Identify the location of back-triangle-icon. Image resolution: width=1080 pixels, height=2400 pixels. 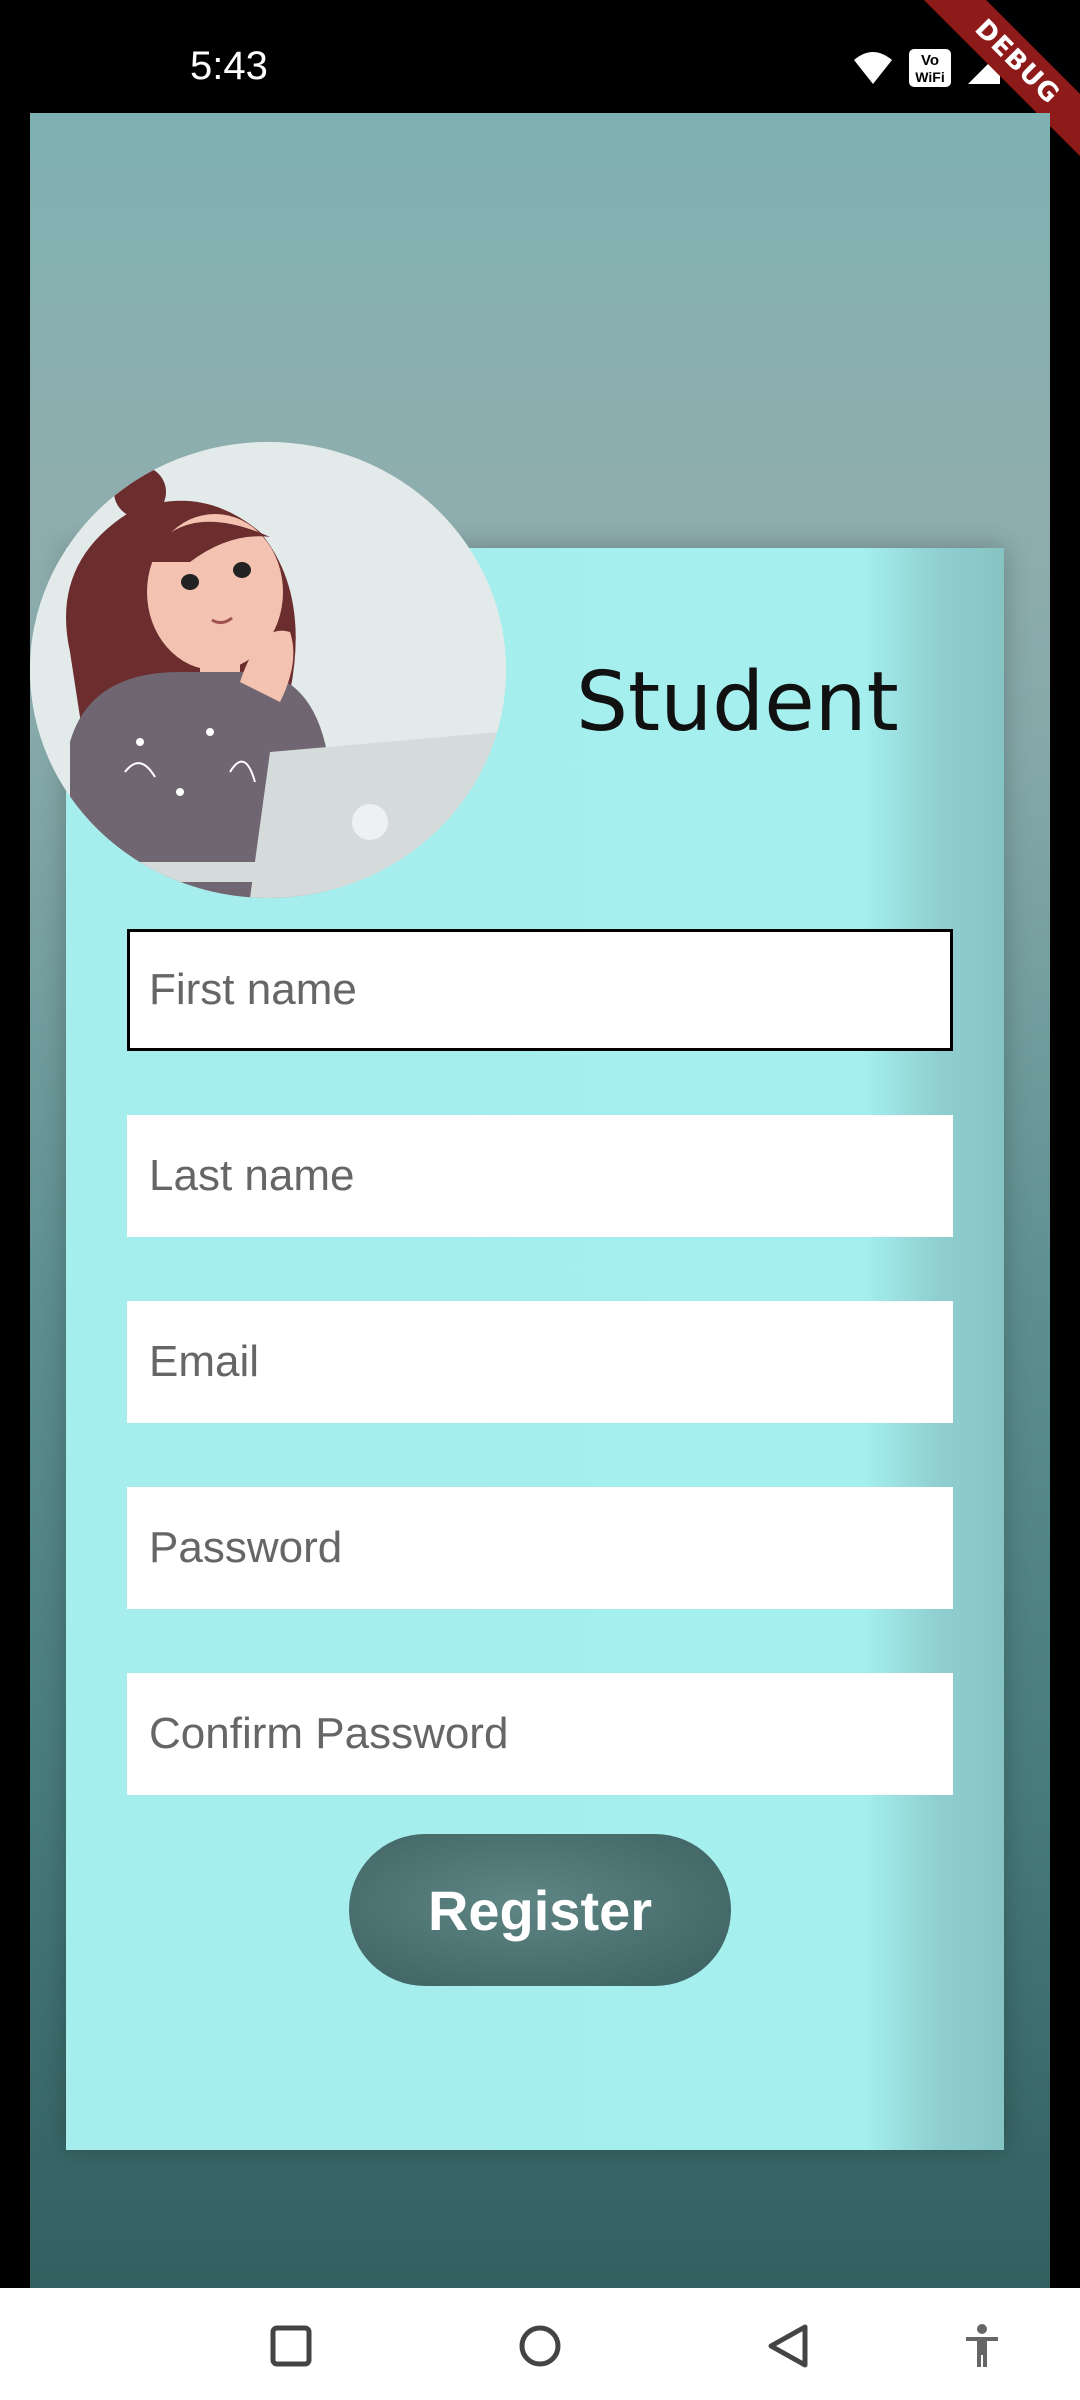
(788, 2346).